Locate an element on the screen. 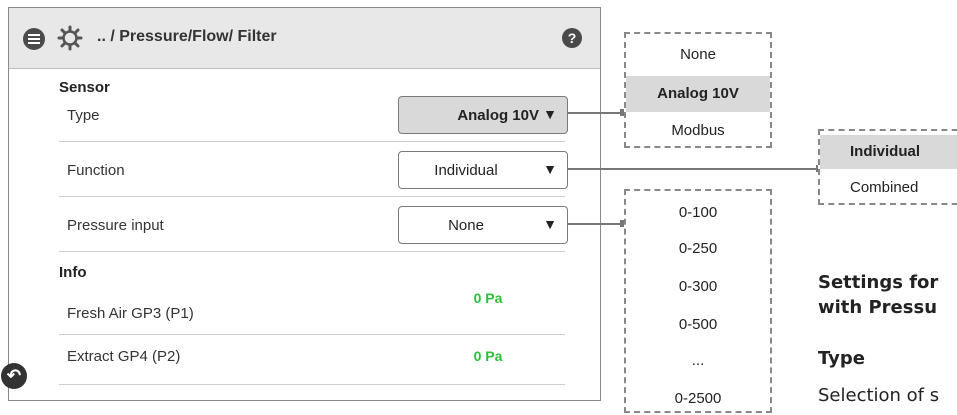 This screenshot has width=957, height=415. breadcrumb: .. / Pressure/Flow/ Filter is located at coordinates (187, 36).